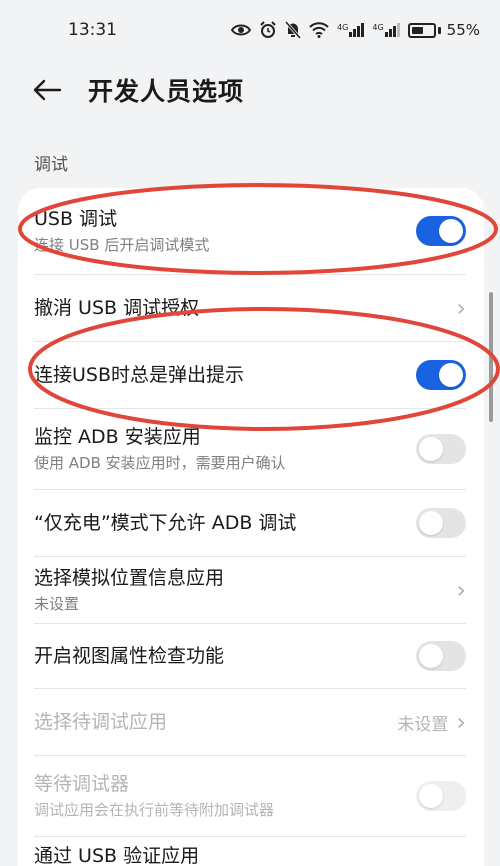 The width and height of the screenshot is (500, 866). I want to click on setting-view-attribute-inspection: 开启视图属性检查功能, so click(251, 656).